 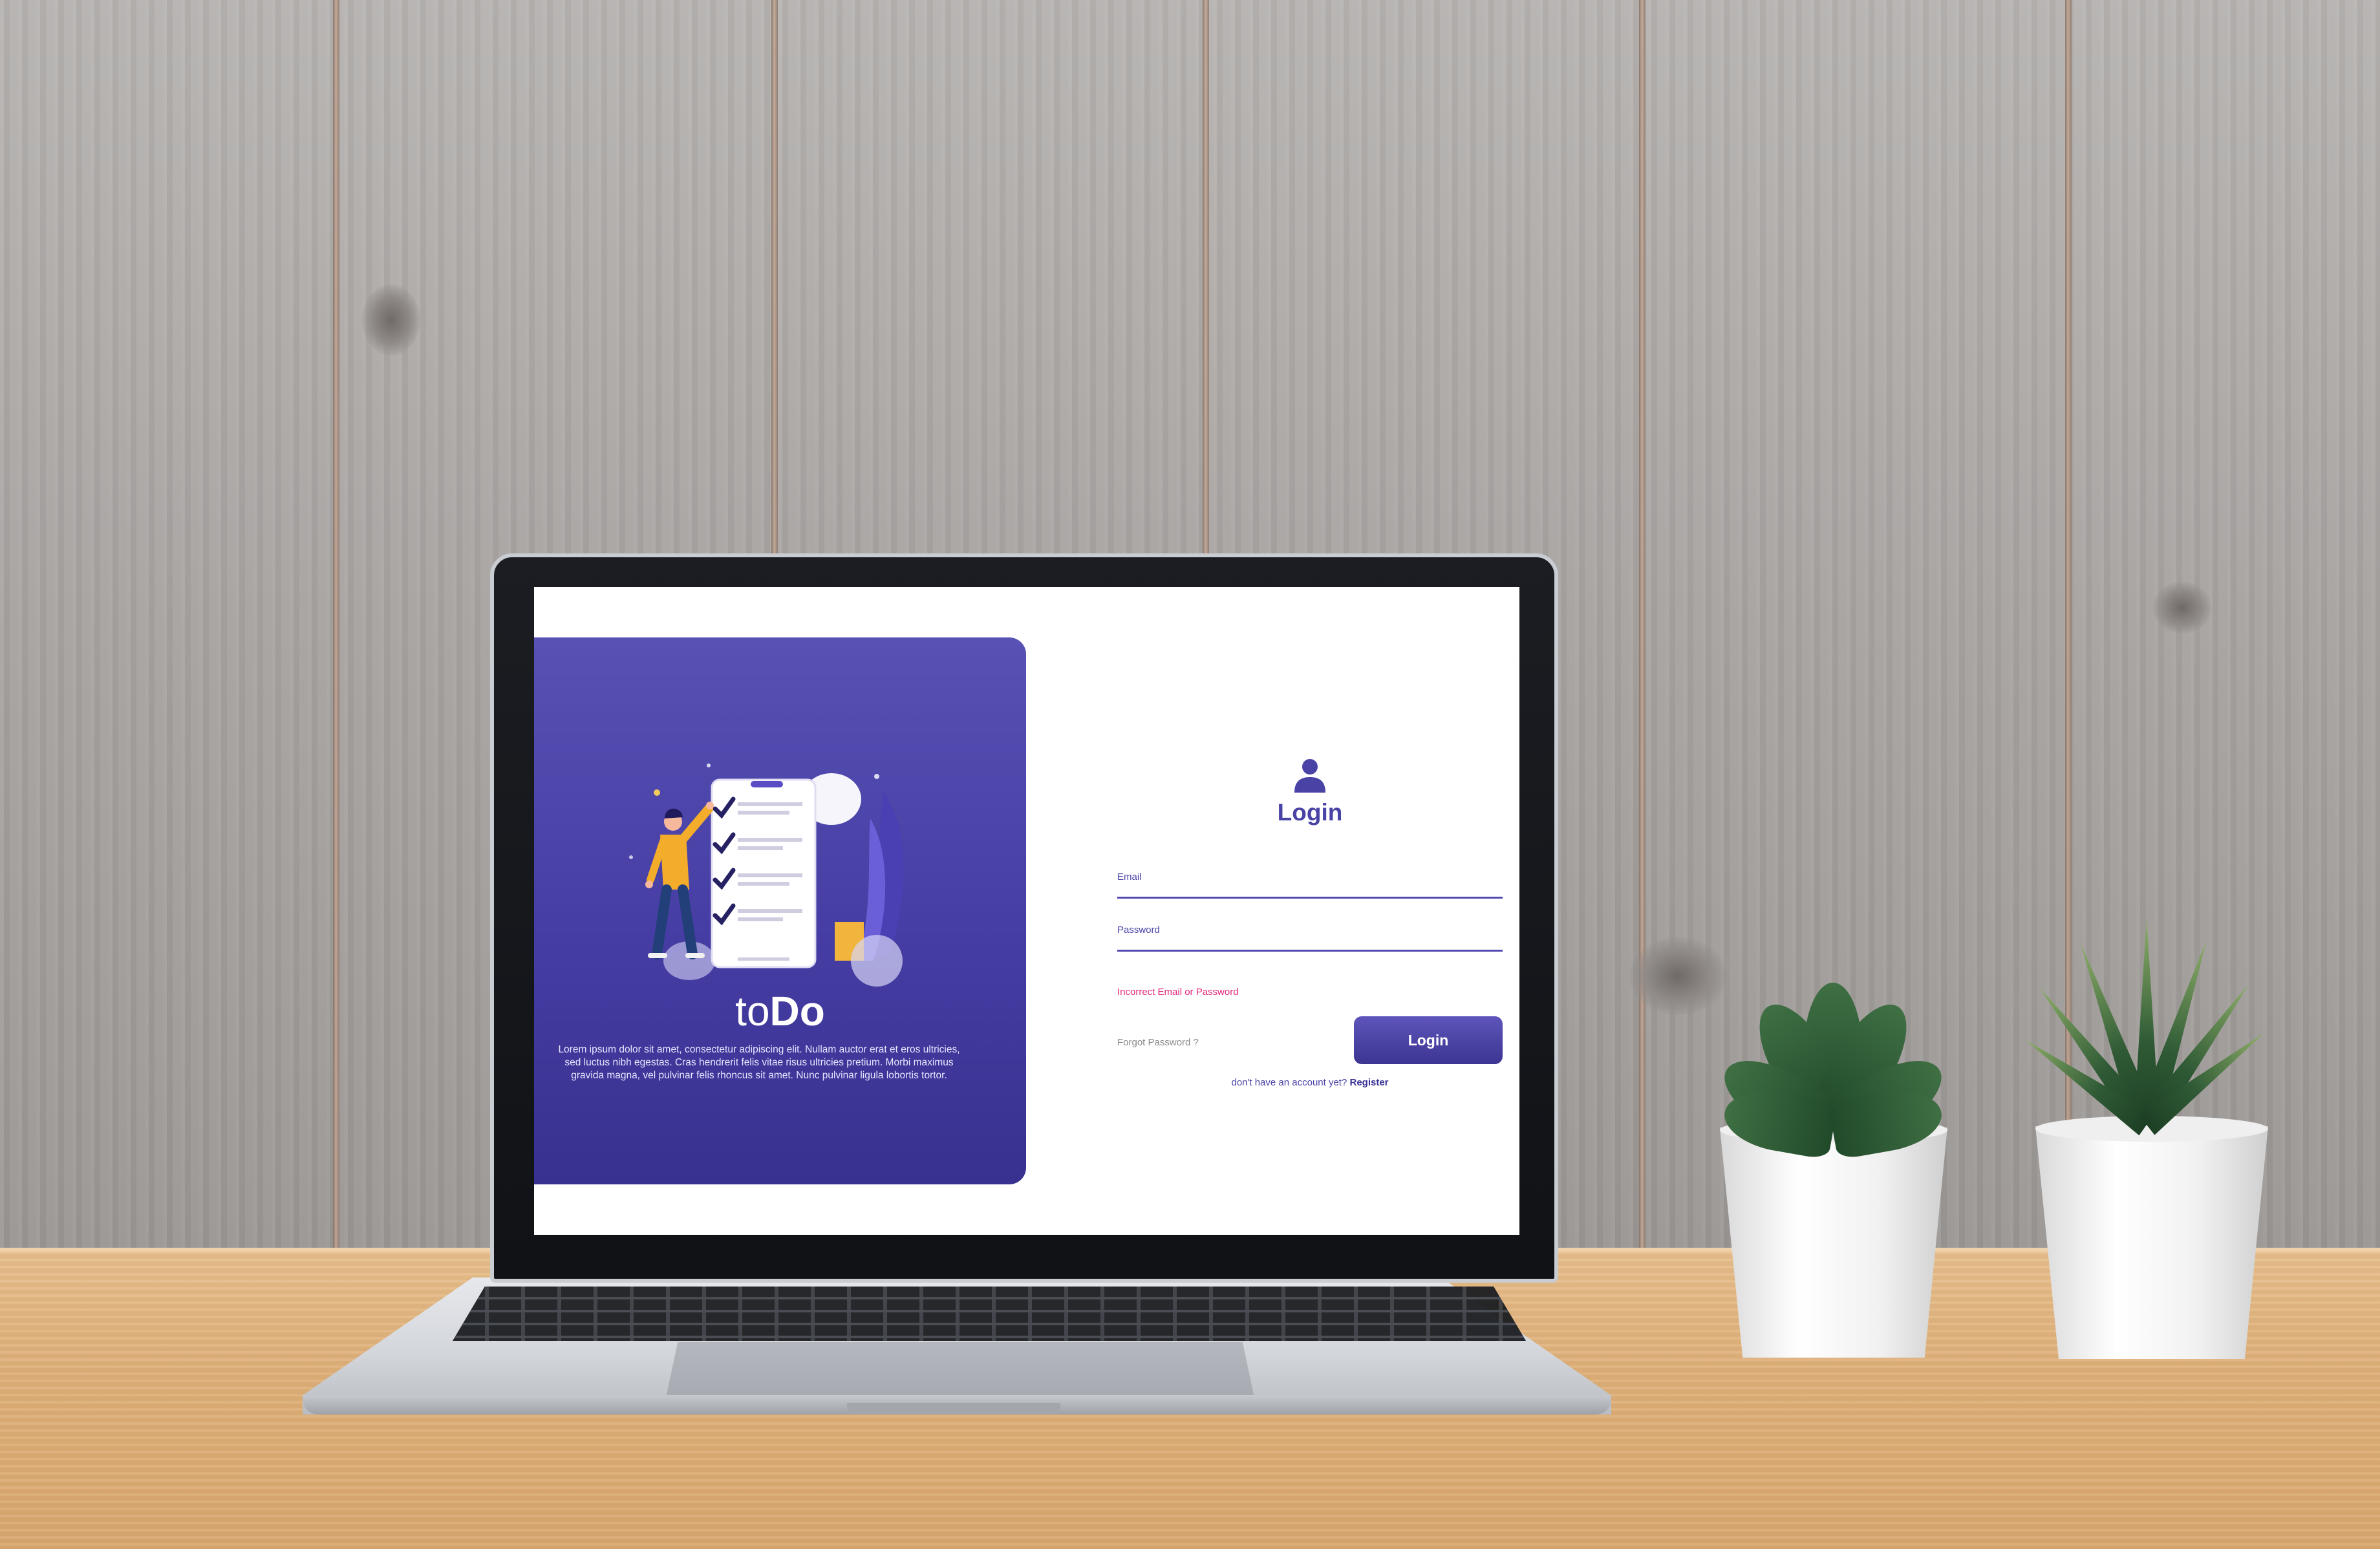 I want to click on login-title: Login, so click(x=1310, y=812).